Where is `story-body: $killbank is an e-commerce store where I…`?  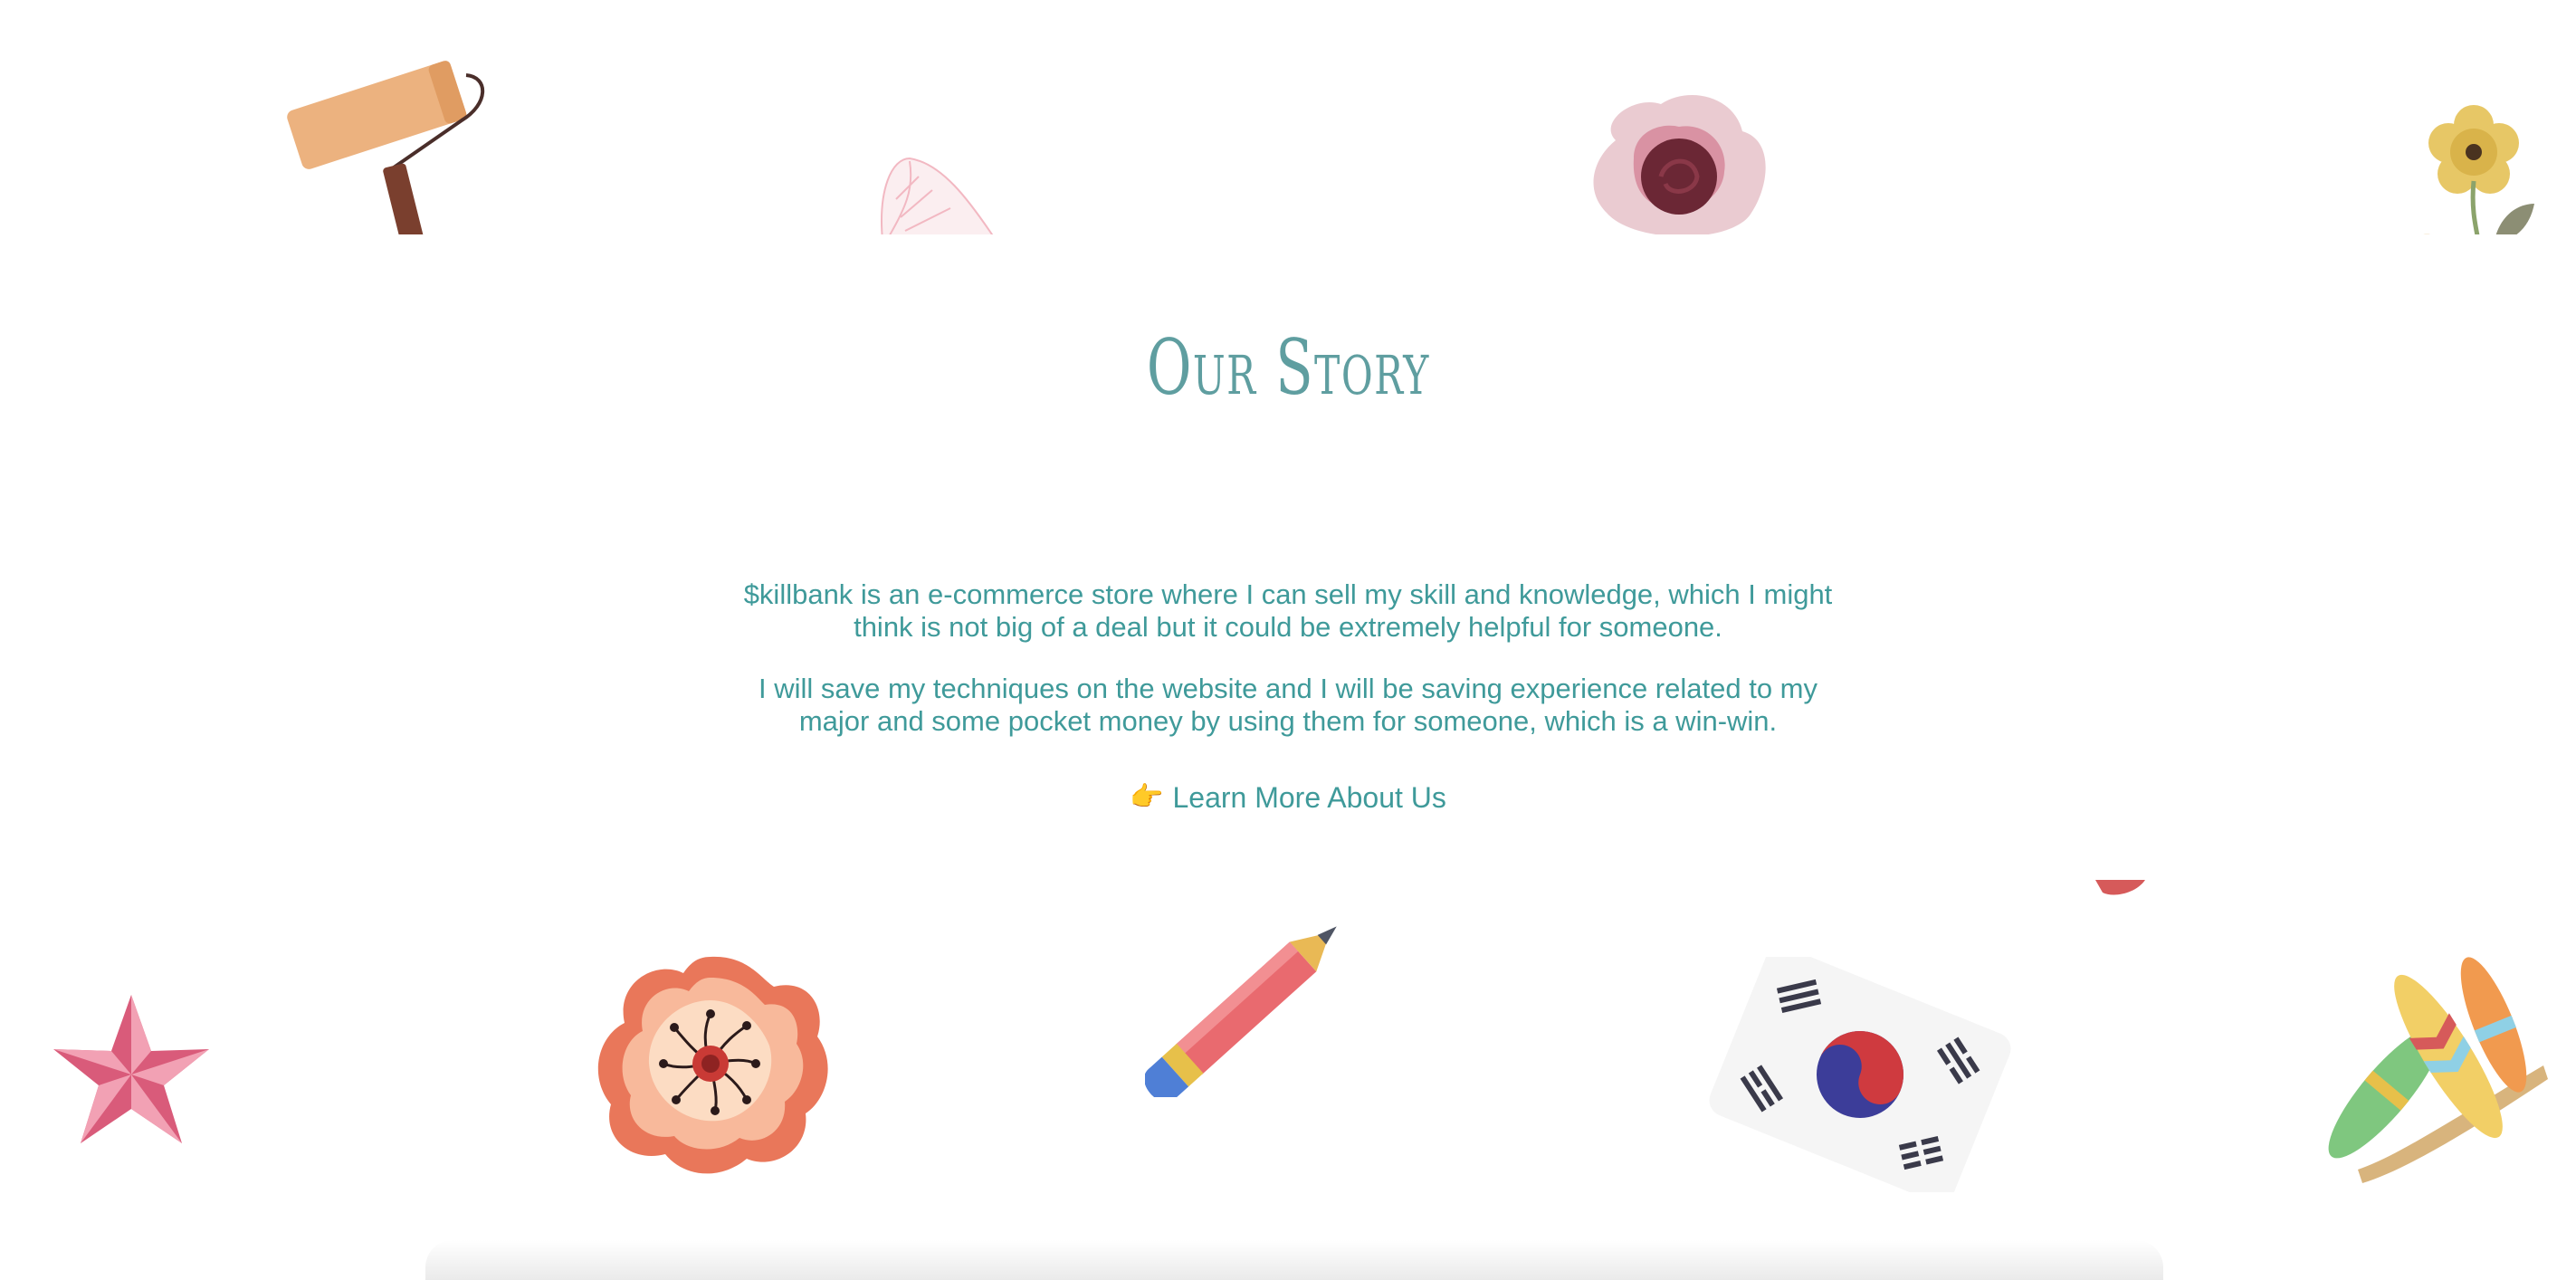 story-body: $killbank is an e-commerce store where I… is located at coordinates (1288, 696).